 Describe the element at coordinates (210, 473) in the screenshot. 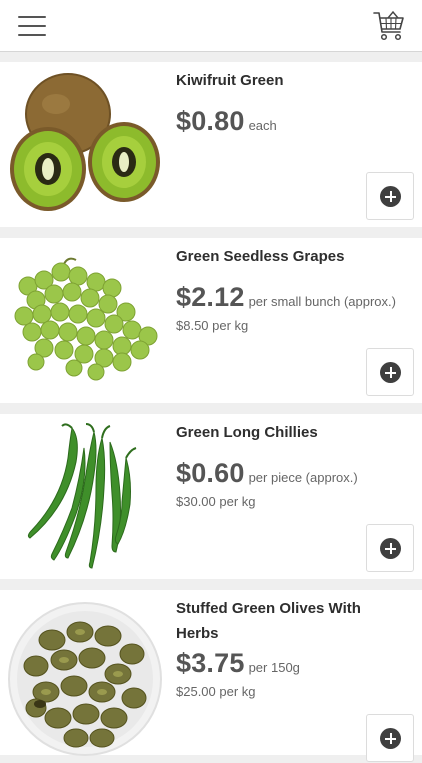

I see `product-price: $0.60` at that location.